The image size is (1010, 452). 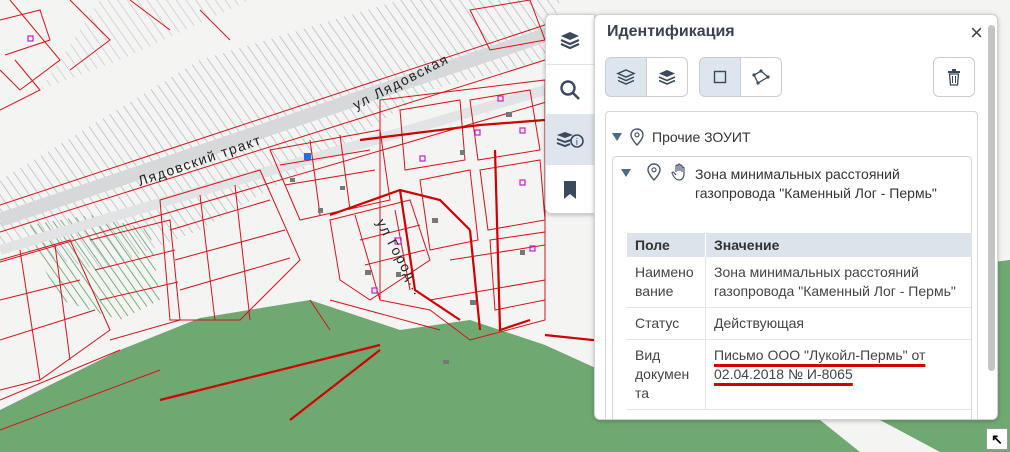 I want to click on clear-button, so click(x=954, y=77).